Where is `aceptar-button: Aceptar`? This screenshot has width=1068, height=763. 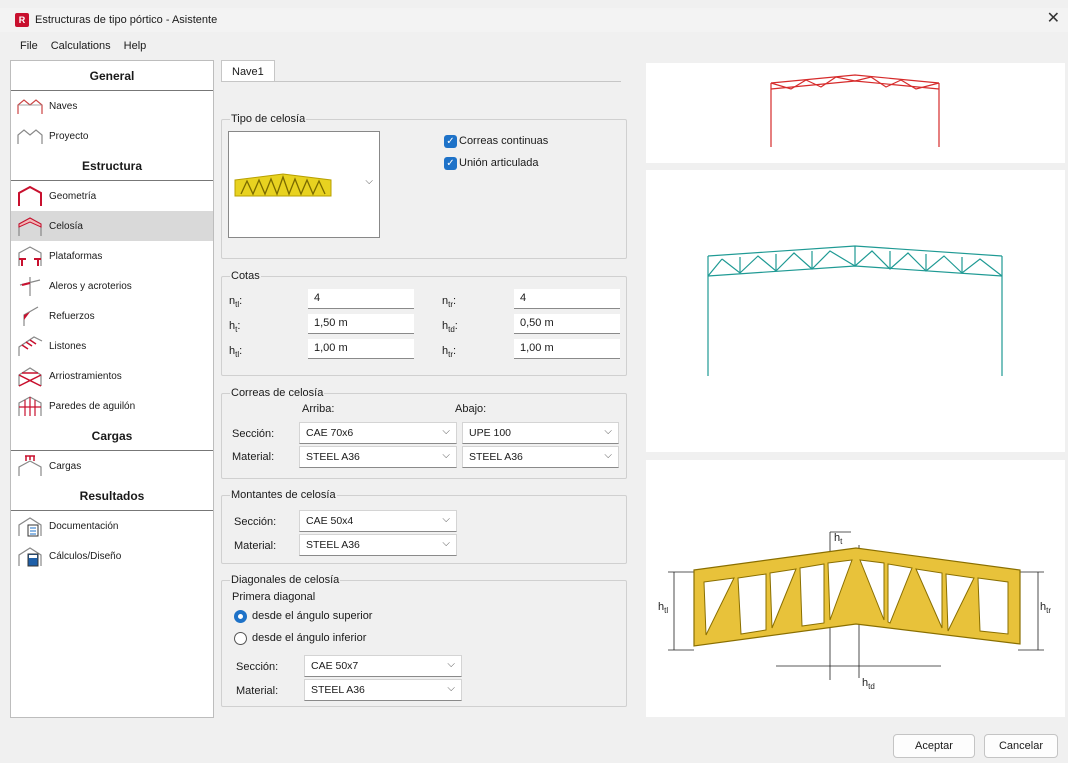 aceptar-button: Aceptar is located at coordinates (934, 746).